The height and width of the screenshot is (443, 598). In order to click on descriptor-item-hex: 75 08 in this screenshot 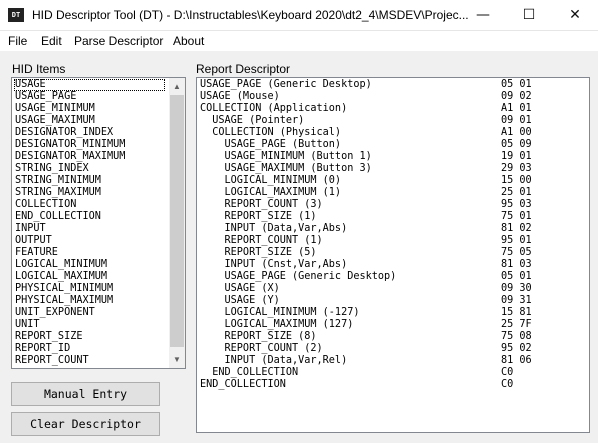, I will do `click(516, 336)`.